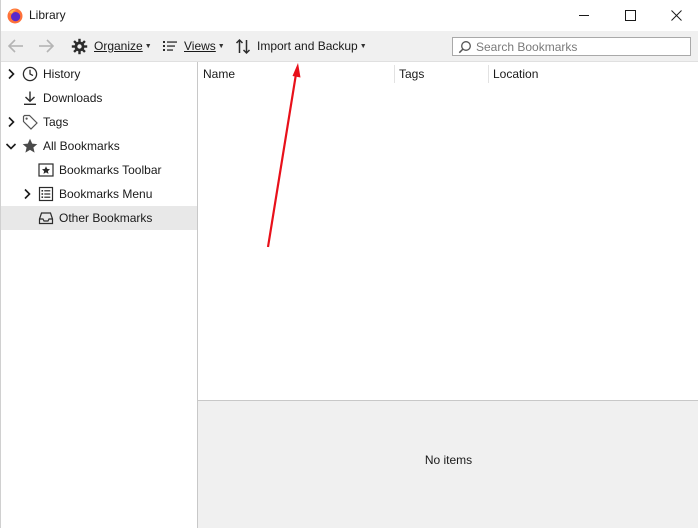  I want to click on sidebar-item-bookmarks-toolbar: Bookmarks Toolbar, so click(99, 170).